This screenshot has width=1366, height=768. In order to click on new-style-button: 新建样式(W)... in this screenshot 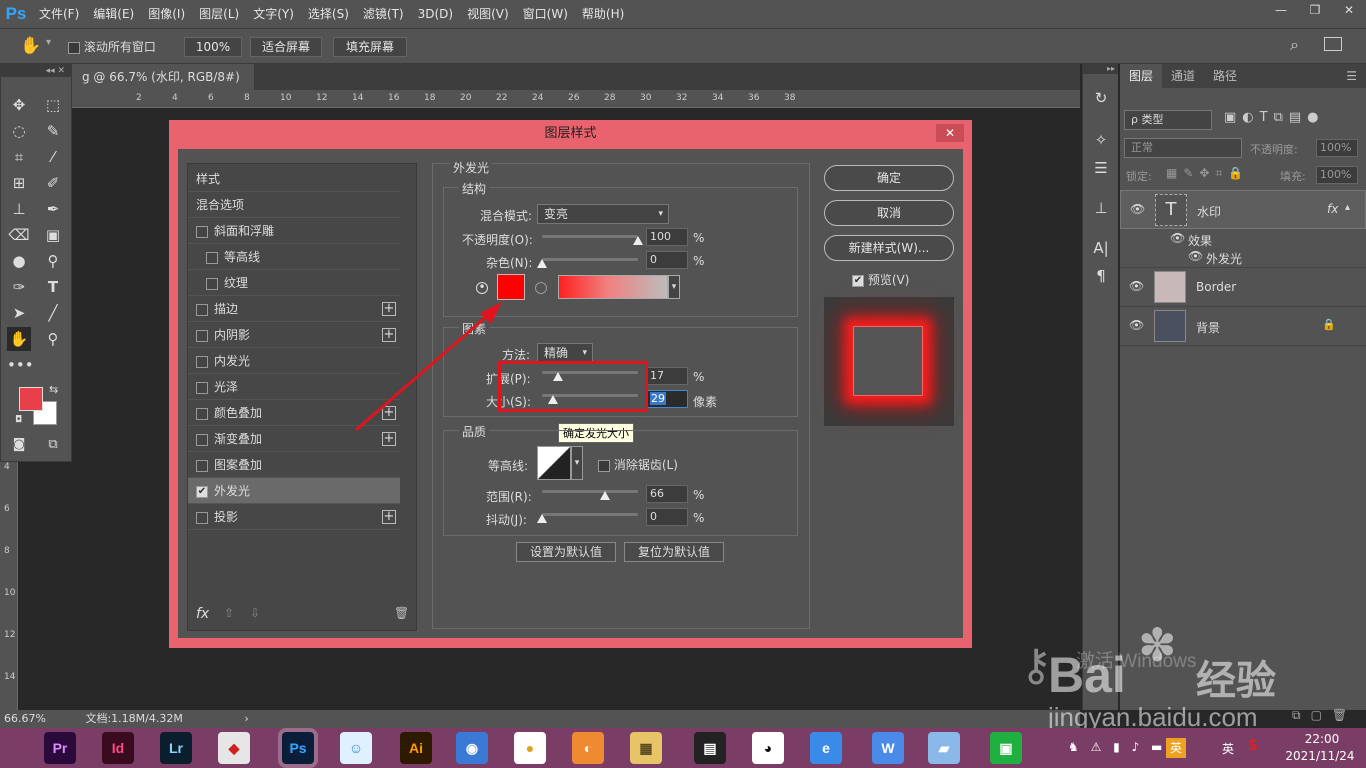, I will do `click(889, 248)`.